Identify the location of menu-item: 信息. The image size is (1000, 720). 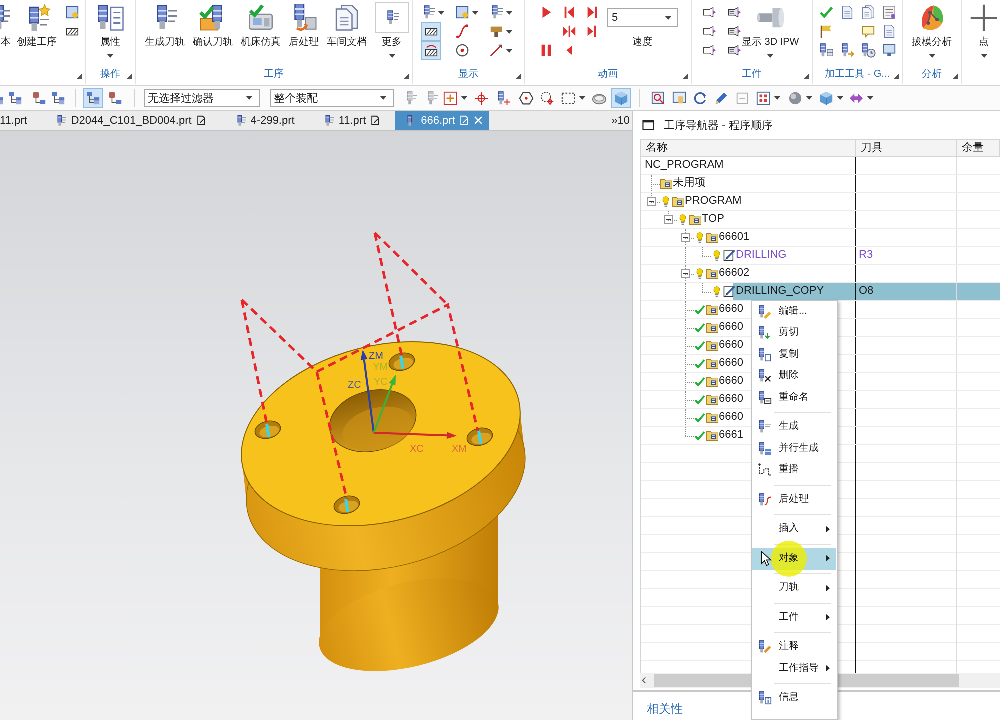
(794, 698).